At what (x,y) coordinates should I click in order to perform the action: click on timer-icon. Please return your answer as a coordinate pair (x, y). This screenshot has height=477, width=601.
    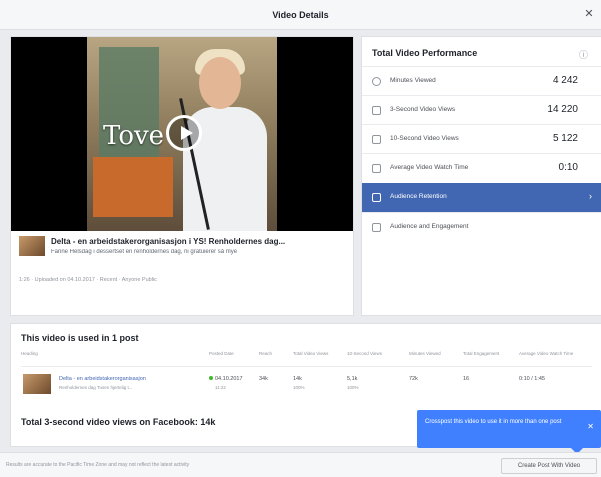
    Looking at the image, I should click on (376, 168).